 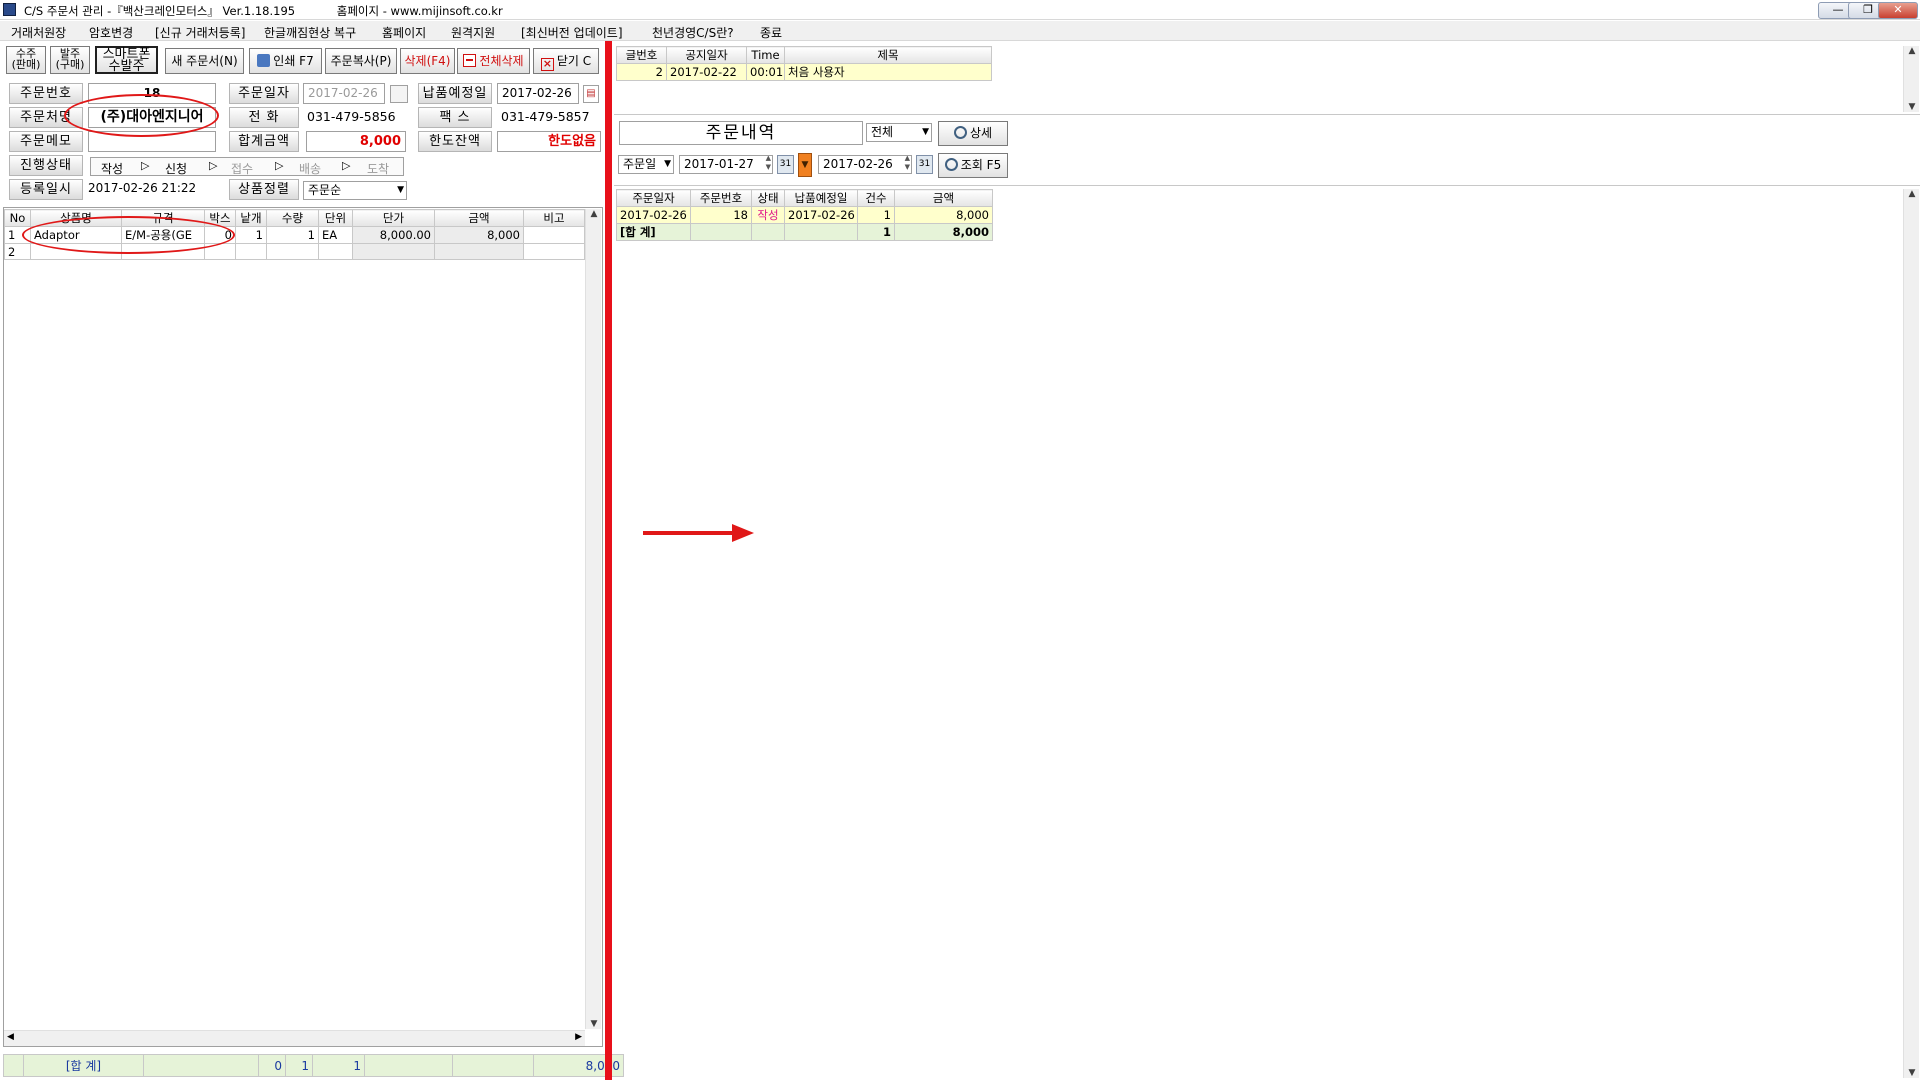 I want to click on notice-date: 2017-02-22, so click(x=706, y=72).